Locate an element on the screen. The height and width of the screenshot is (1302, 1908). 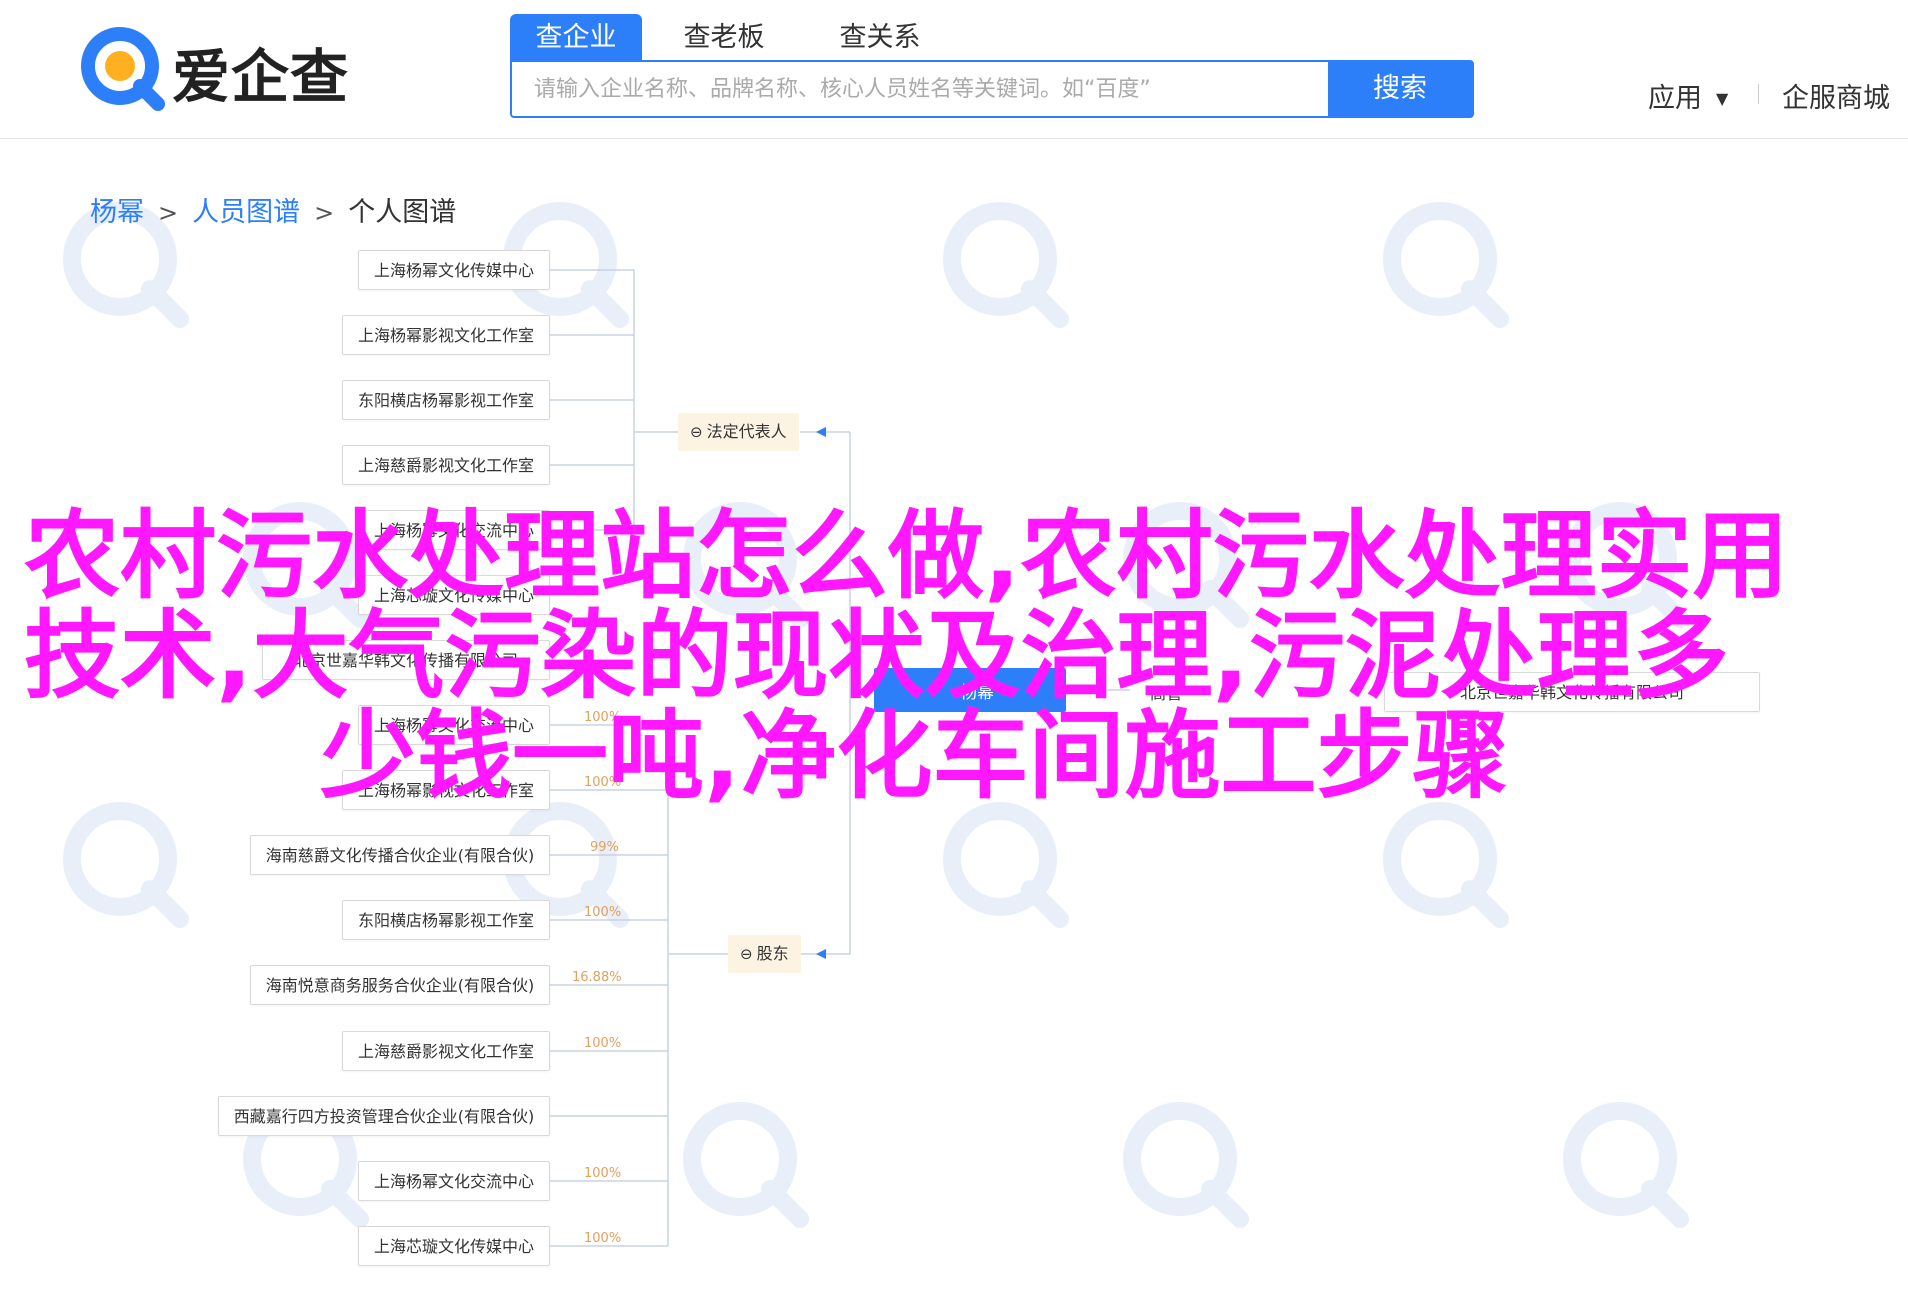
breadcrumb-people-graph: 人员图谱 is located at coordinates (246, 212).